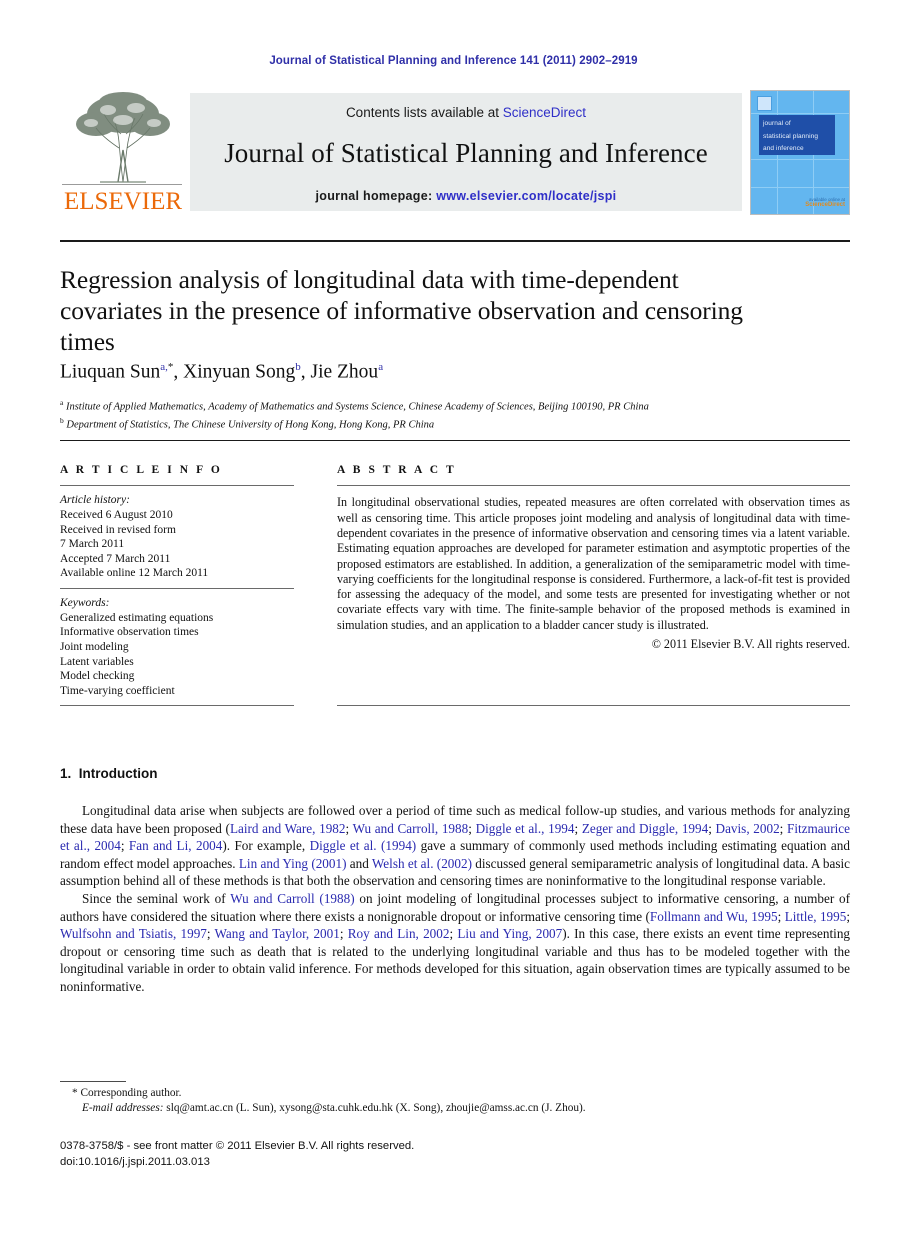 The height and width of the screenshot is (1238, 907). What do you see at coordinates (177, 706) in the screenshot?
I see `article-info-bottom-rule` at bounding box center [177, 706].